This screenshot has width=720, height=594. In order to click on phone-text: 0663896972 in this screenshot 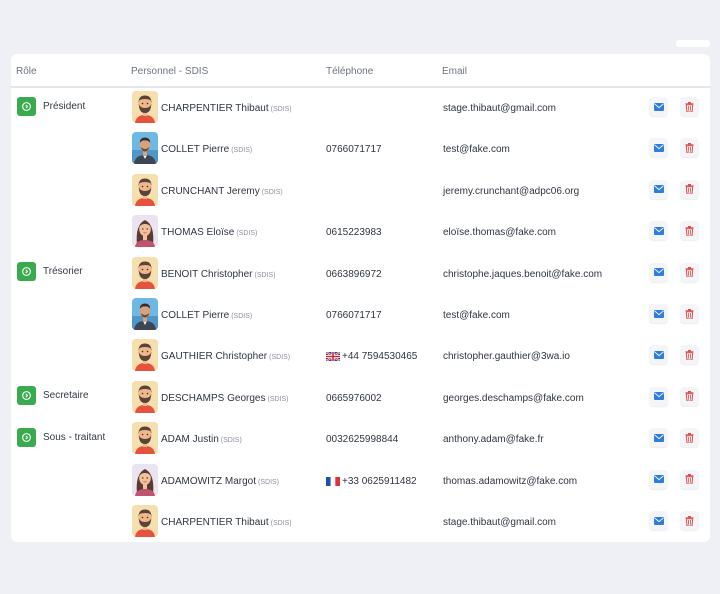, I will do `click(354, 274)`.